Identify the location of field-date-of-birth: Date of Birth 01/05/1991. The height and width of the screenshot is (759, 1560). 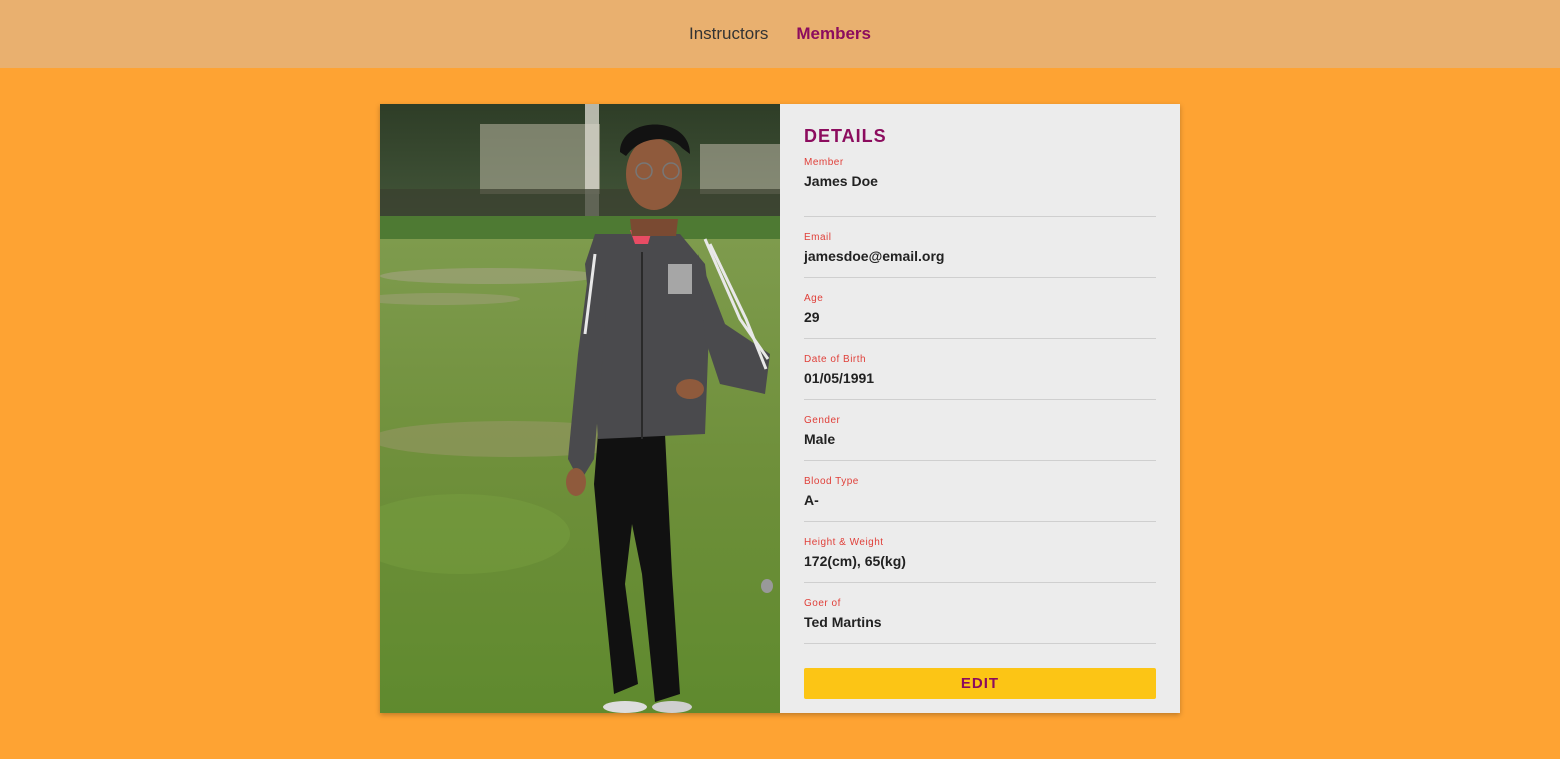
(980, 369).